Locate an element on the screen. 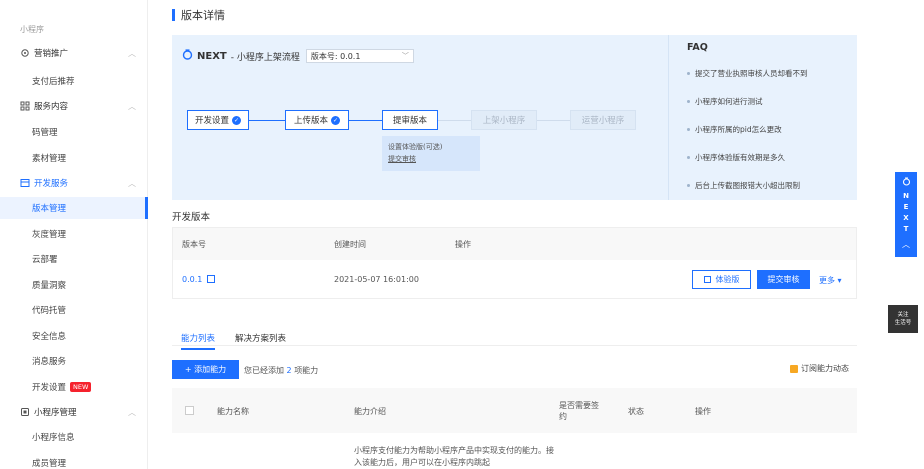  faq-item: 小程序体验版有效期是多久 is located at coordinates (736, 157).